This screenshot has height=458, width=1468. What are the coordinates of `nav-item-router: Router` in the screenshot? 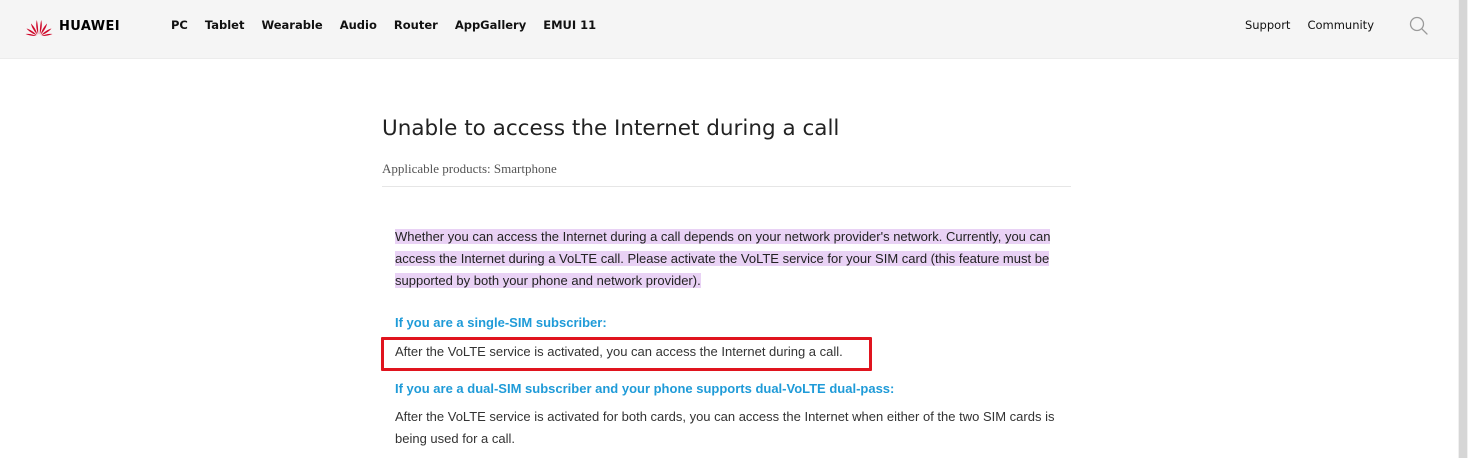 It's located at (416, 25).